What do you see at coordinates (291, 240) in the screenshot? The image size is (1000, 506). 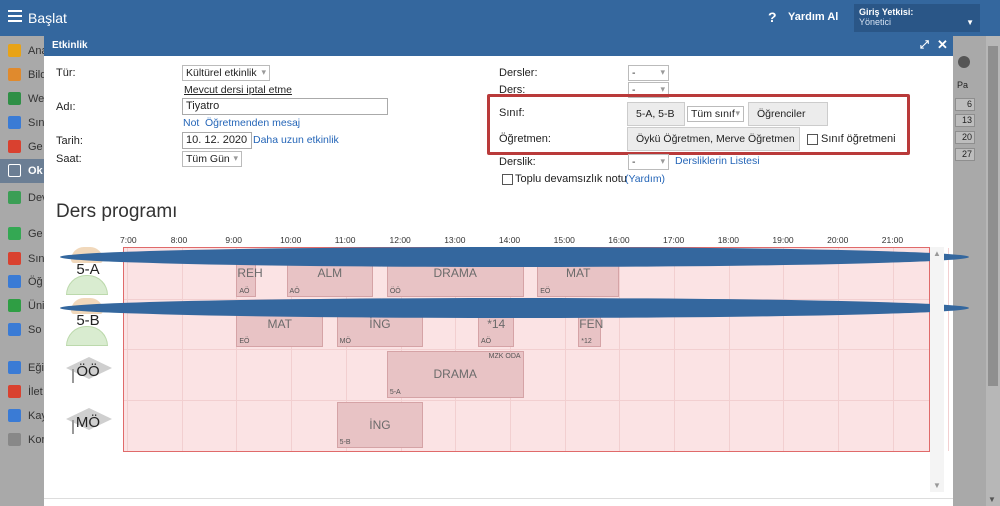 I see `time-tick: 10:00` at bounding box center [291, 240].